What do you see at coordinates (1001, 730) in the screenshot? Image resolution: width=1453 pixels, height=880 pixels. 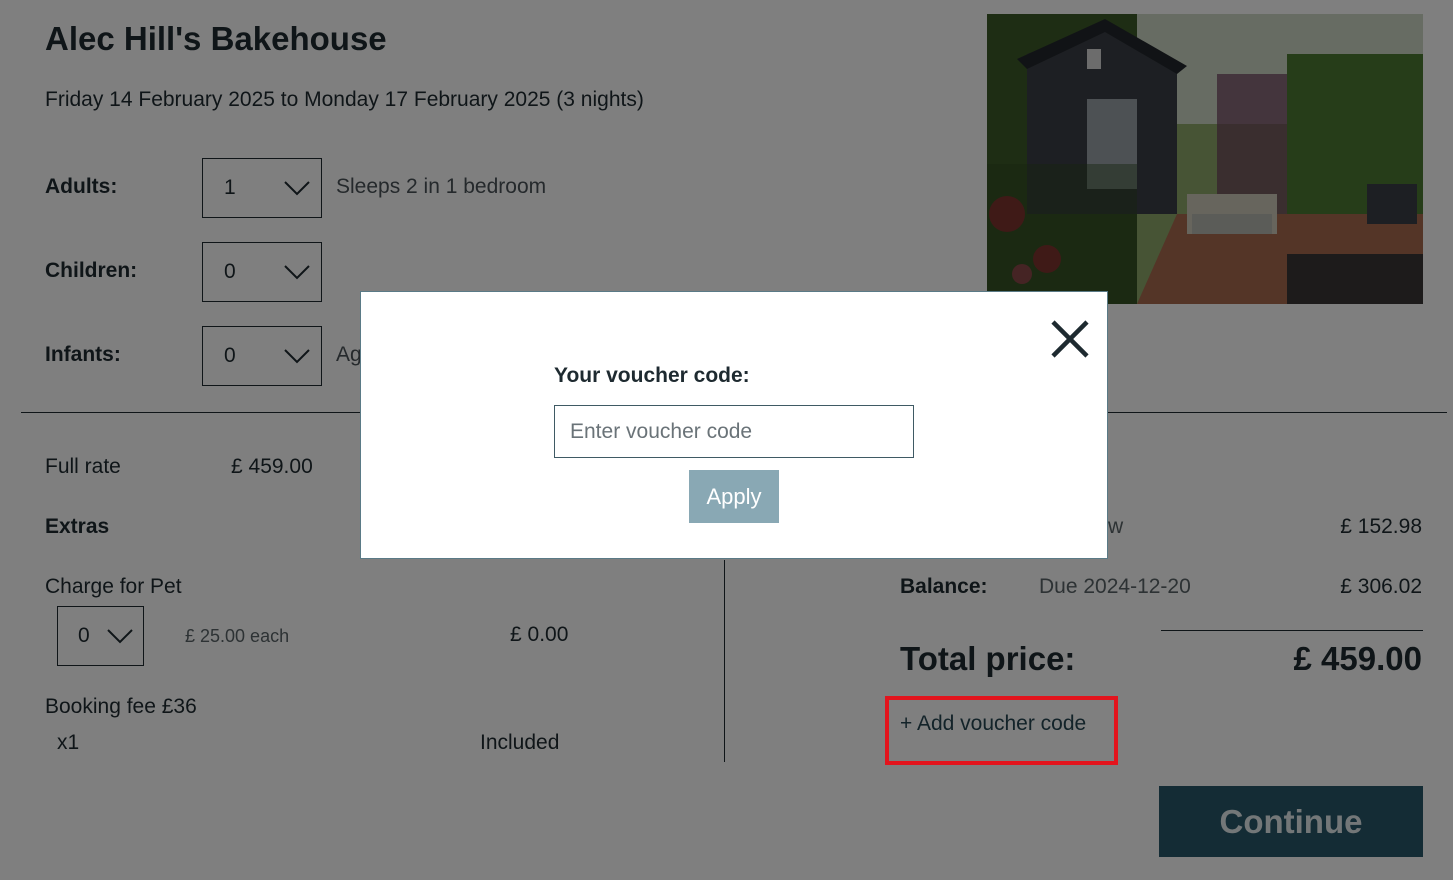 I see `highlight-box` at bounding box center [1001, 730].